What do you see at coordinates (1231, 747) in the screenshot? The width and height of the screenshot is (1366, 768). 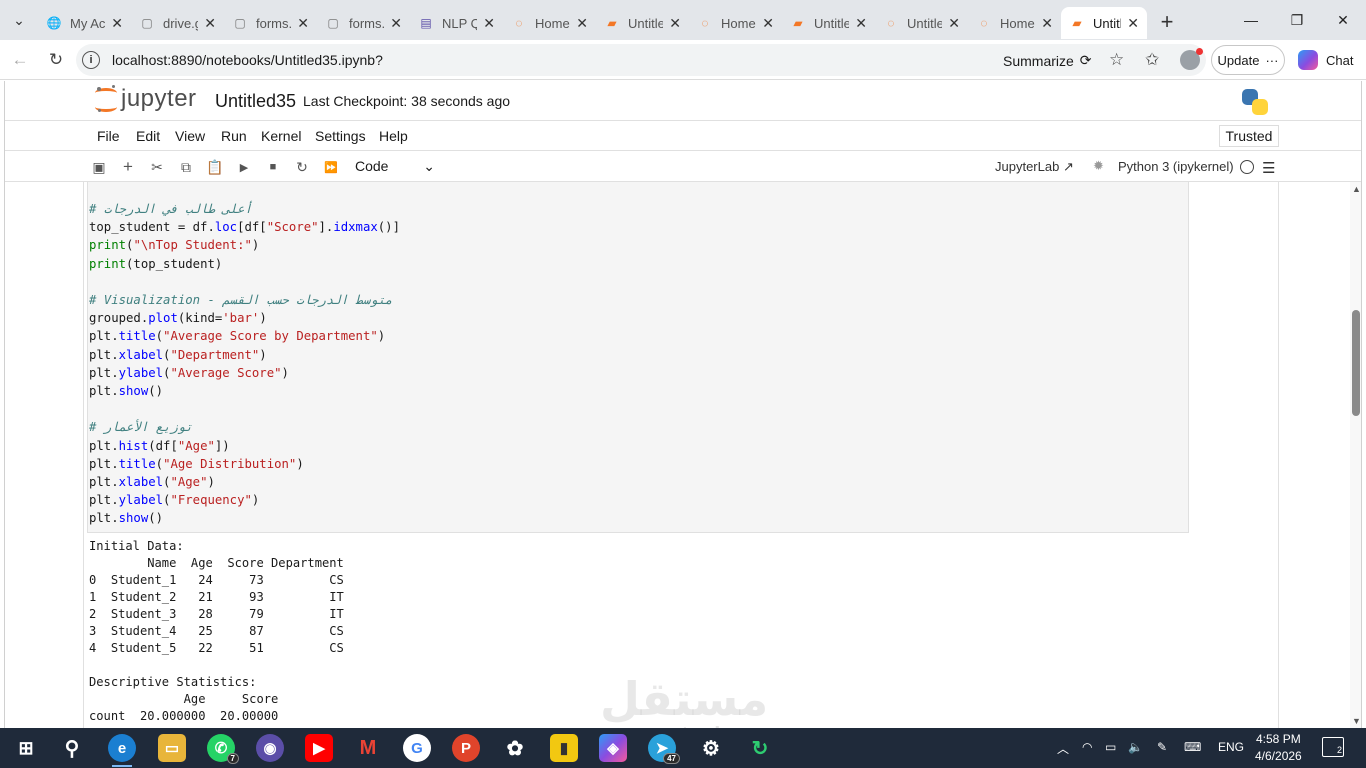 I see `language-indicator: ENG` at bounding box center [1231, 747].